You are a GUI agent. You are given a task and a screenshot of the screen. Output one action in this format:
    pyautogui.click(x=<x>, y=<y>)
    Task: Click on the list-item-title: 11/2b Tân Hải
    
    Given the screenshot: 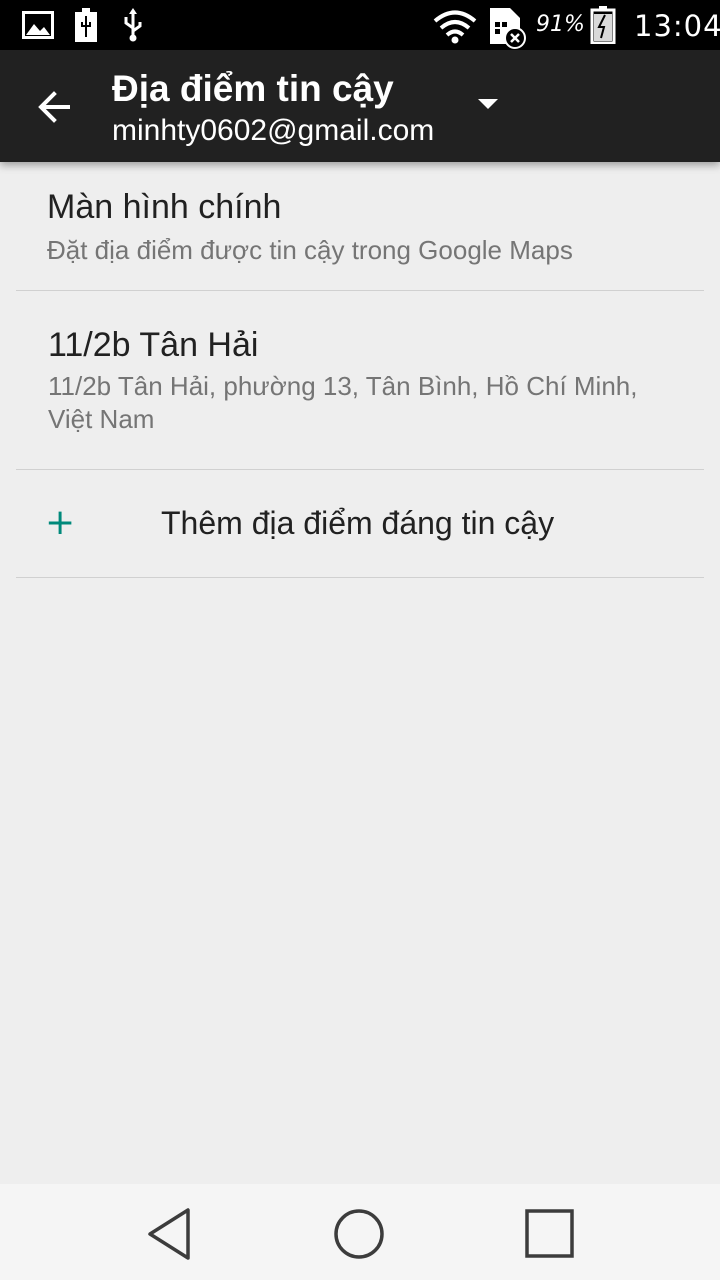 What is the action you would take?
    pyautogui.click(x=153, y=345)
    